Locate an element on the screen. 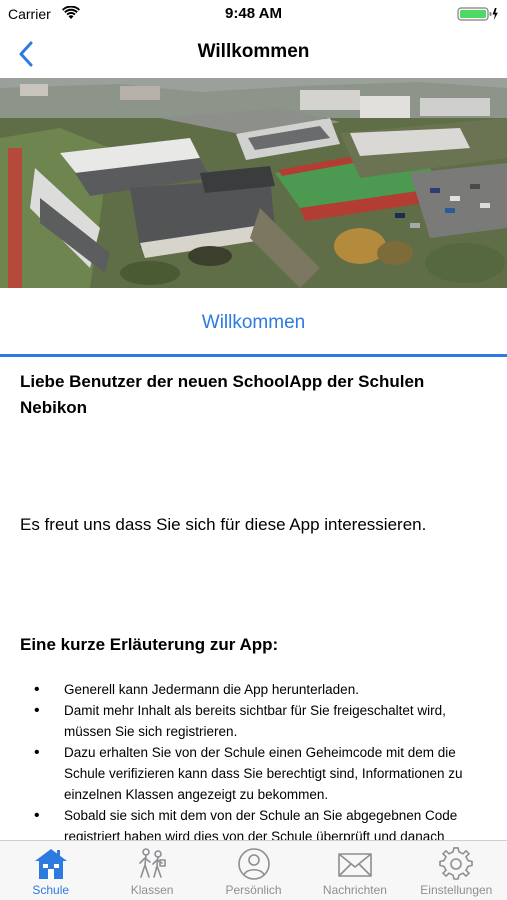  tab-einstellungen: Einstellungen is located at coordinates (456, 870).